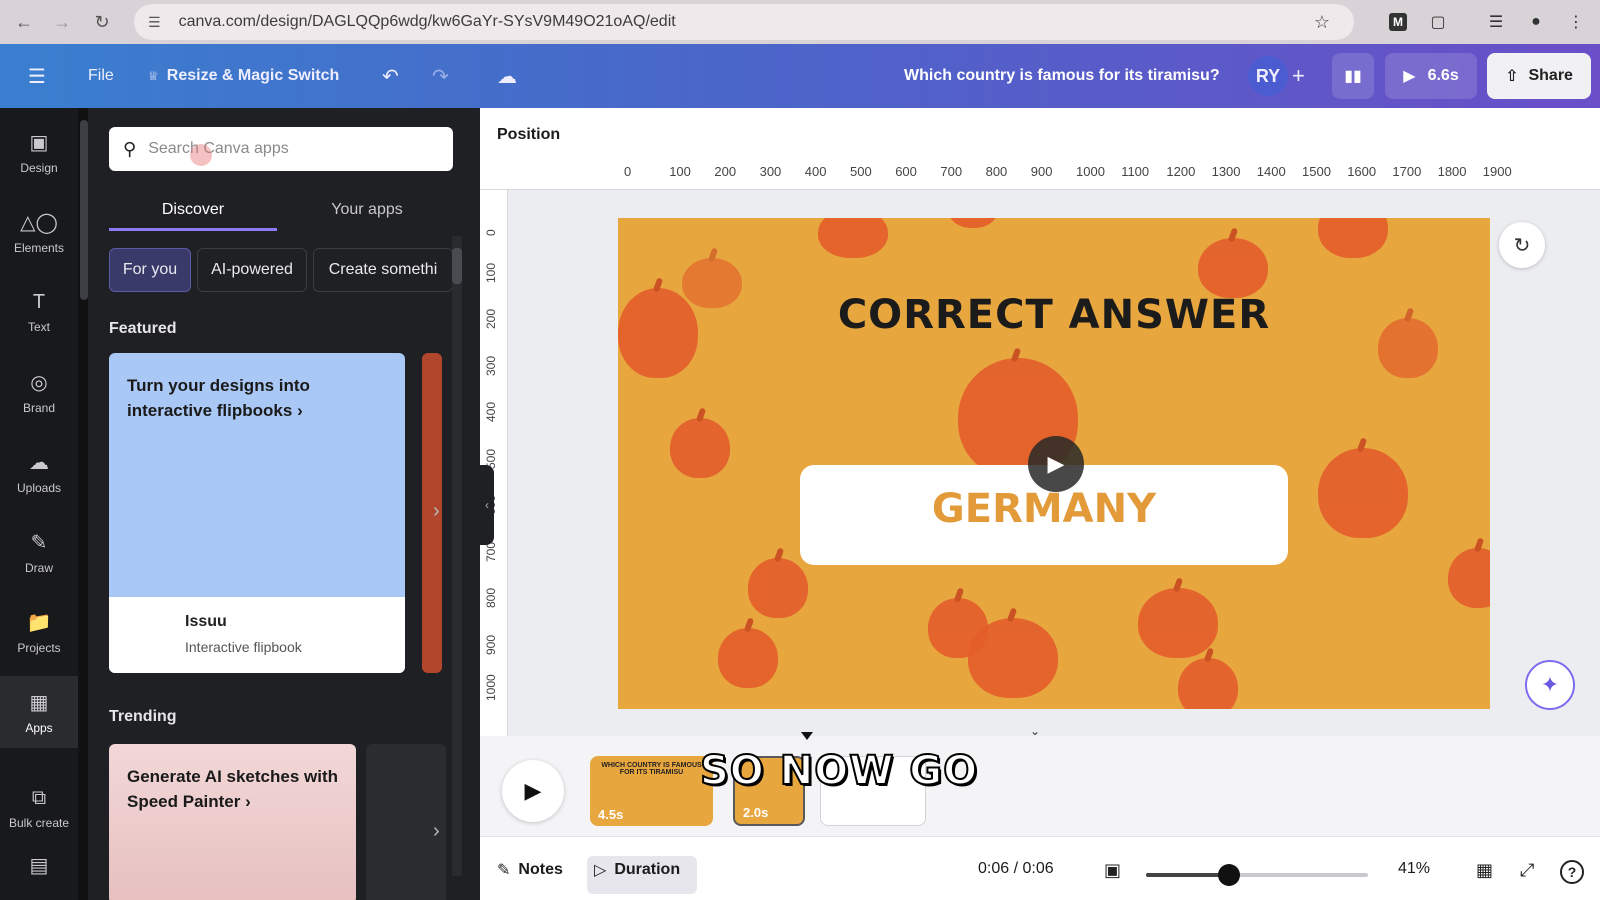 This screenshot has width=1600, height=900. What do you see at coordinates (507, 76) in the screenshot?
I see `cloud-saved-icon: ☁` at bounding box center [507, 76].